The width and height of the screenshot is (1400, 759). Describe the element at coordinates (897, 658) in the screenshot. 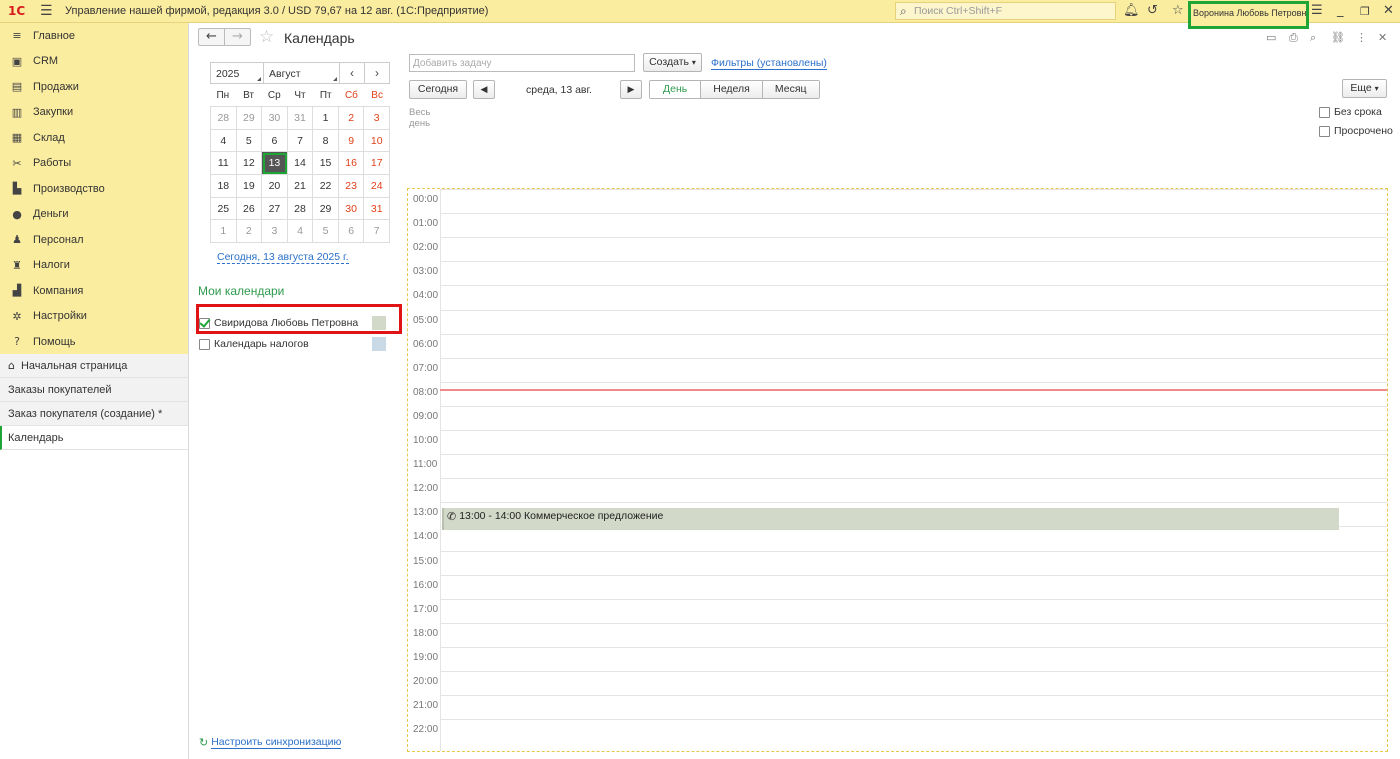

I see `hour-row: 19:00` at that location.